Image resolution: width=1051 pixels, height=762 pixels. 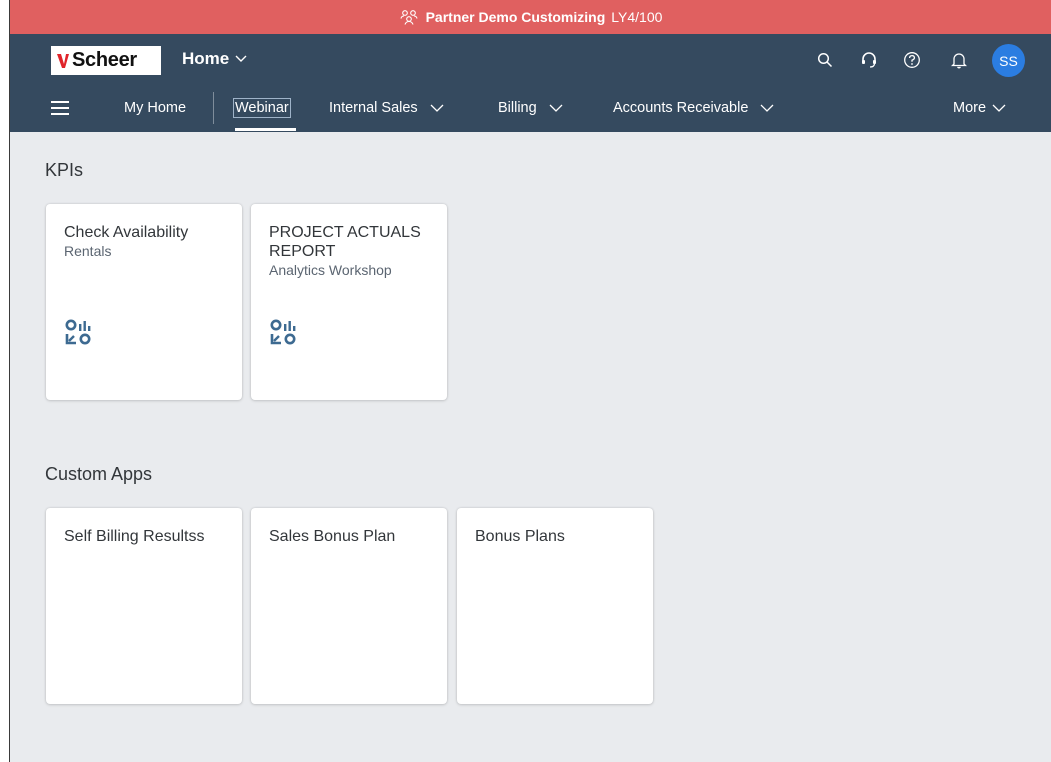 I want to click on home-title-menu: Home, so click(x=214, y=59).